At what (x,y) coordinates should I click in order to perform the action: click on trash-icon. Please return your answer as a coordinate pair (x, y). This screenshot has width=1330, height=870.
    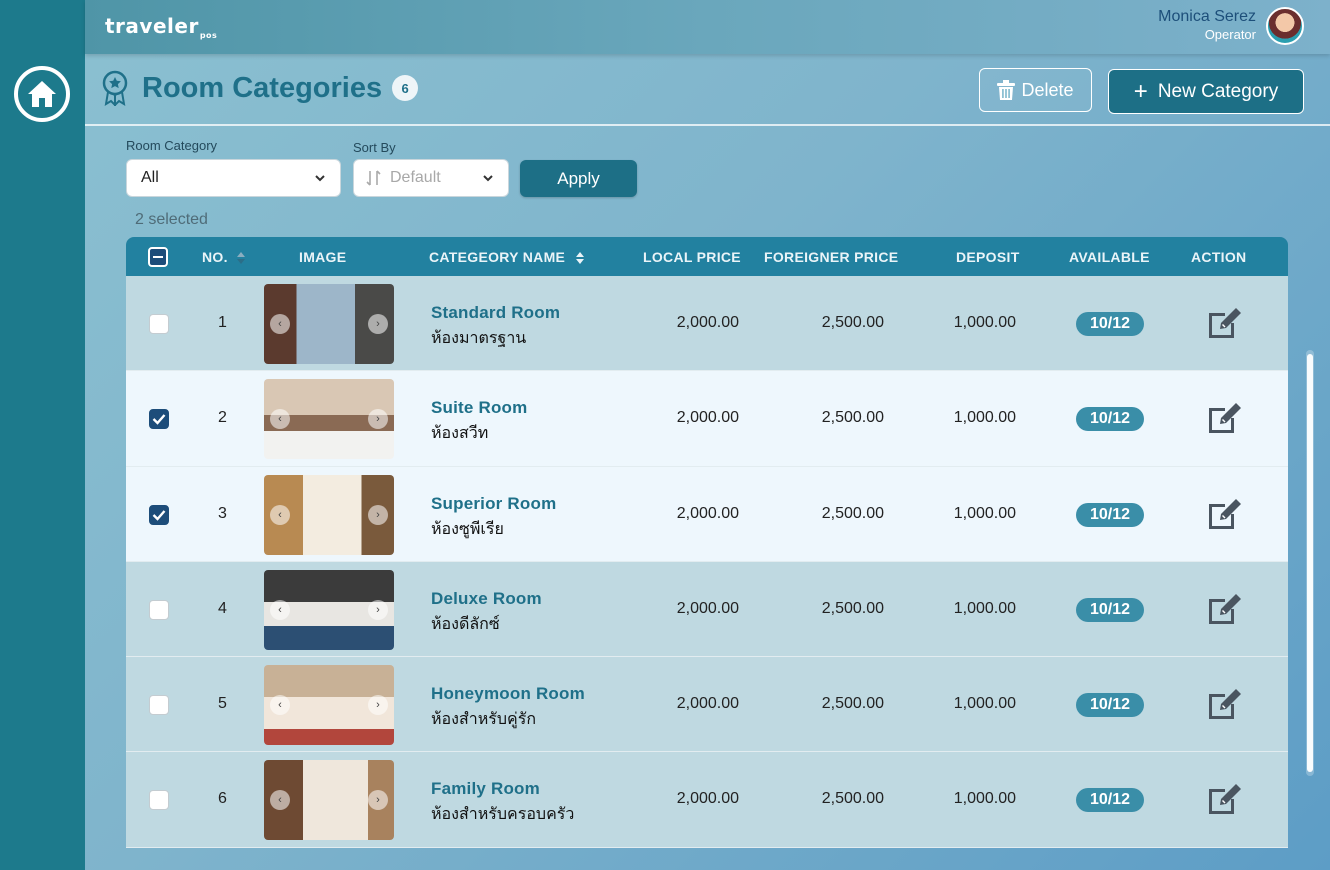
    Looking at the image, I should click on (1006, 90).